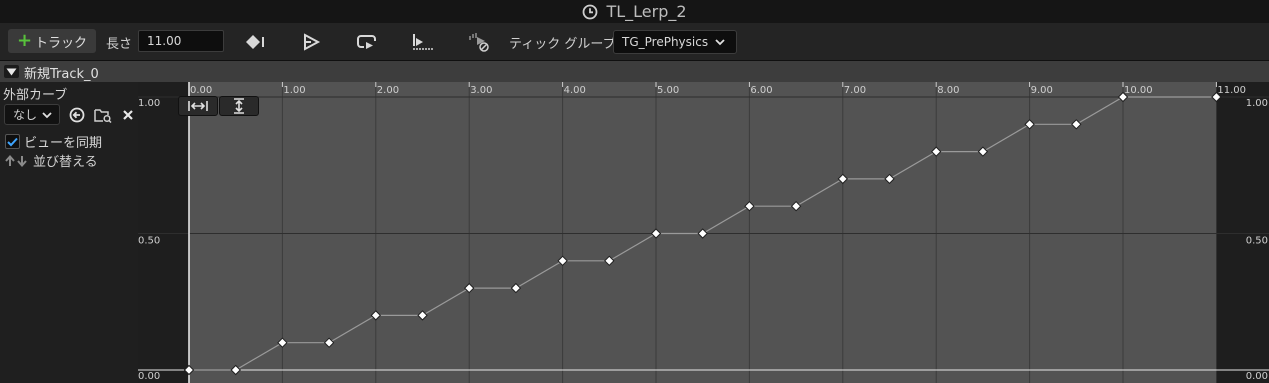 The width and height of the screenshot is (1269, 383). Describe the element at coordinates (63, 143) in the screenshot. I see `sync-view-label: ビューを同期` at that location.